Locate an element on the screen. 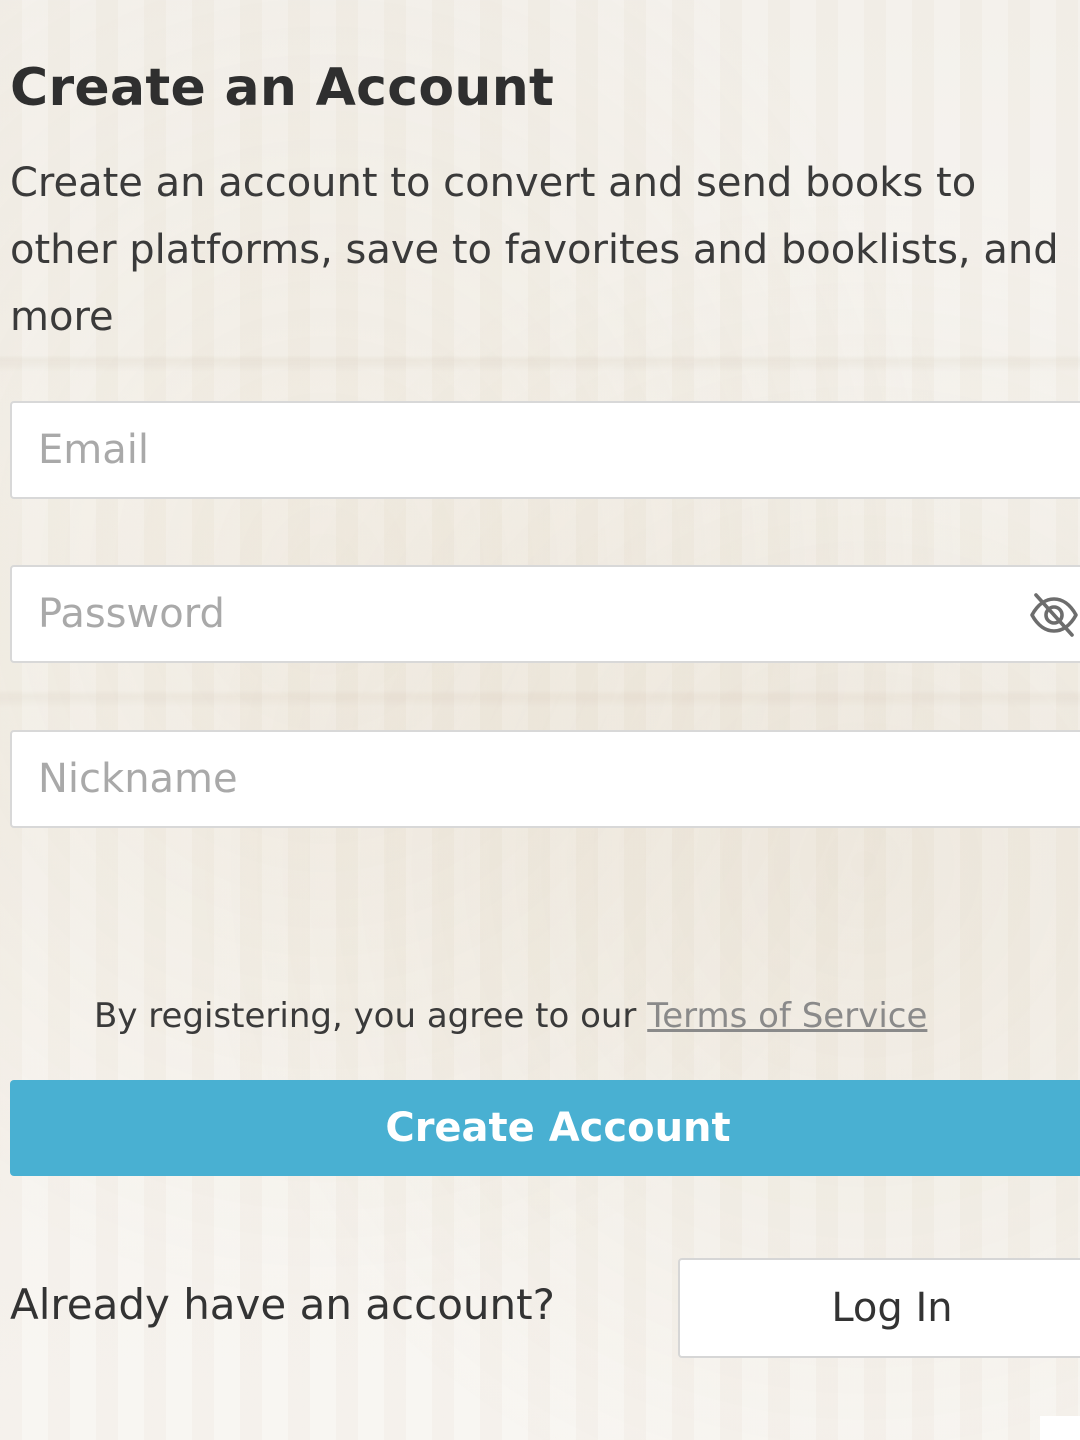 Image resolution: width=1080 pixels, height=1440 pixels. password-field is located at coordinates (545, 614).